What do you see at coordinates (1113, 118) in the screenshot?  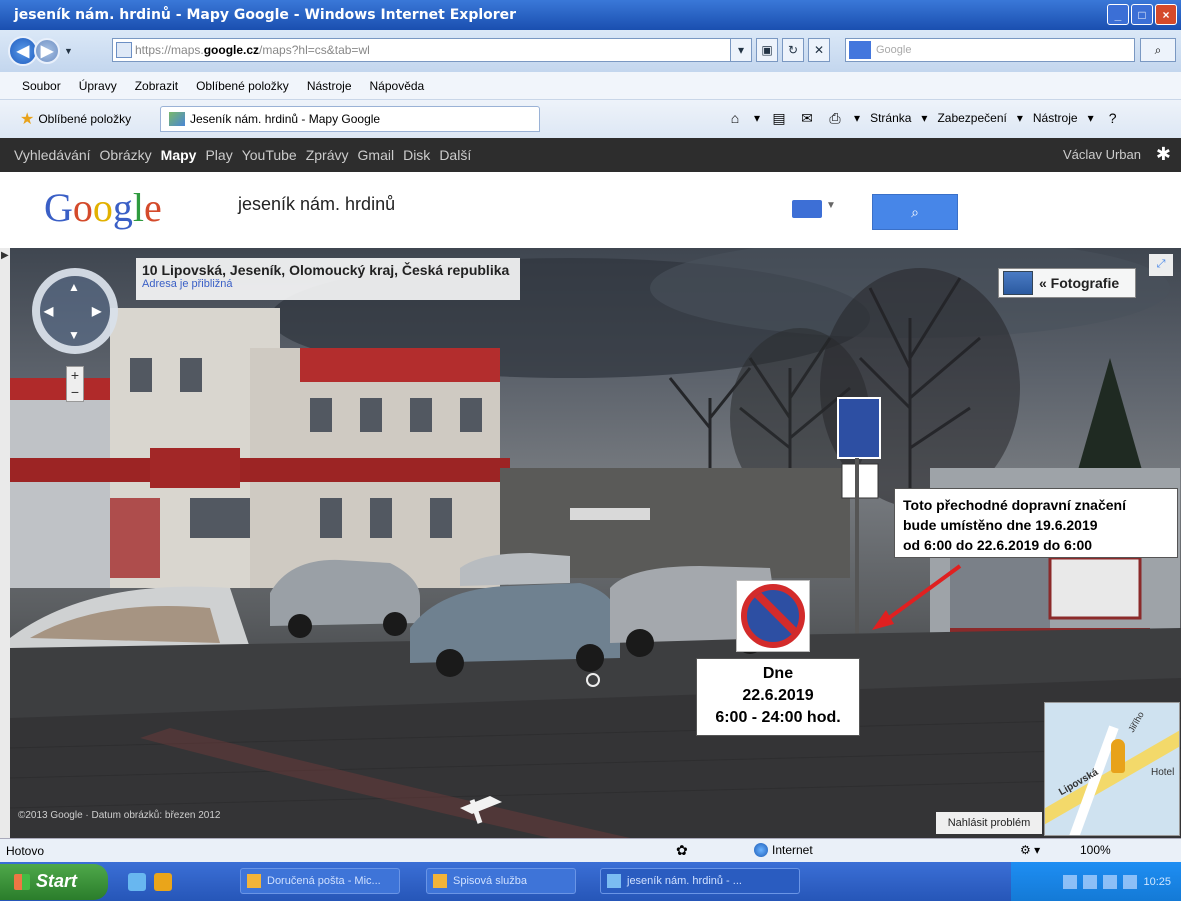 I see `help-icon: ?` at bounding box center [1113, 118].